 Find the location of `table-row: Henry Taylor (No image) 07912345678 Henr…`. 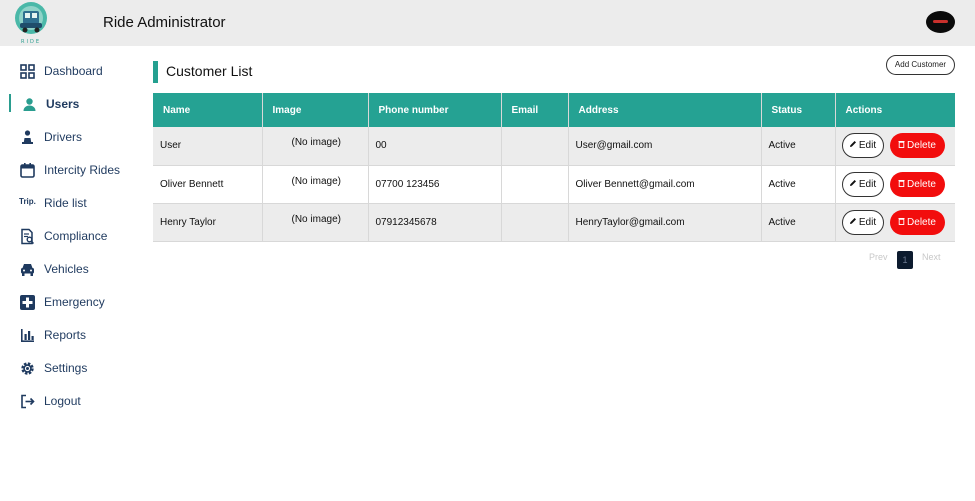

table-row: Henry Taylor (No image) 07912345678 Henr… is located at coordinates (554, 222).